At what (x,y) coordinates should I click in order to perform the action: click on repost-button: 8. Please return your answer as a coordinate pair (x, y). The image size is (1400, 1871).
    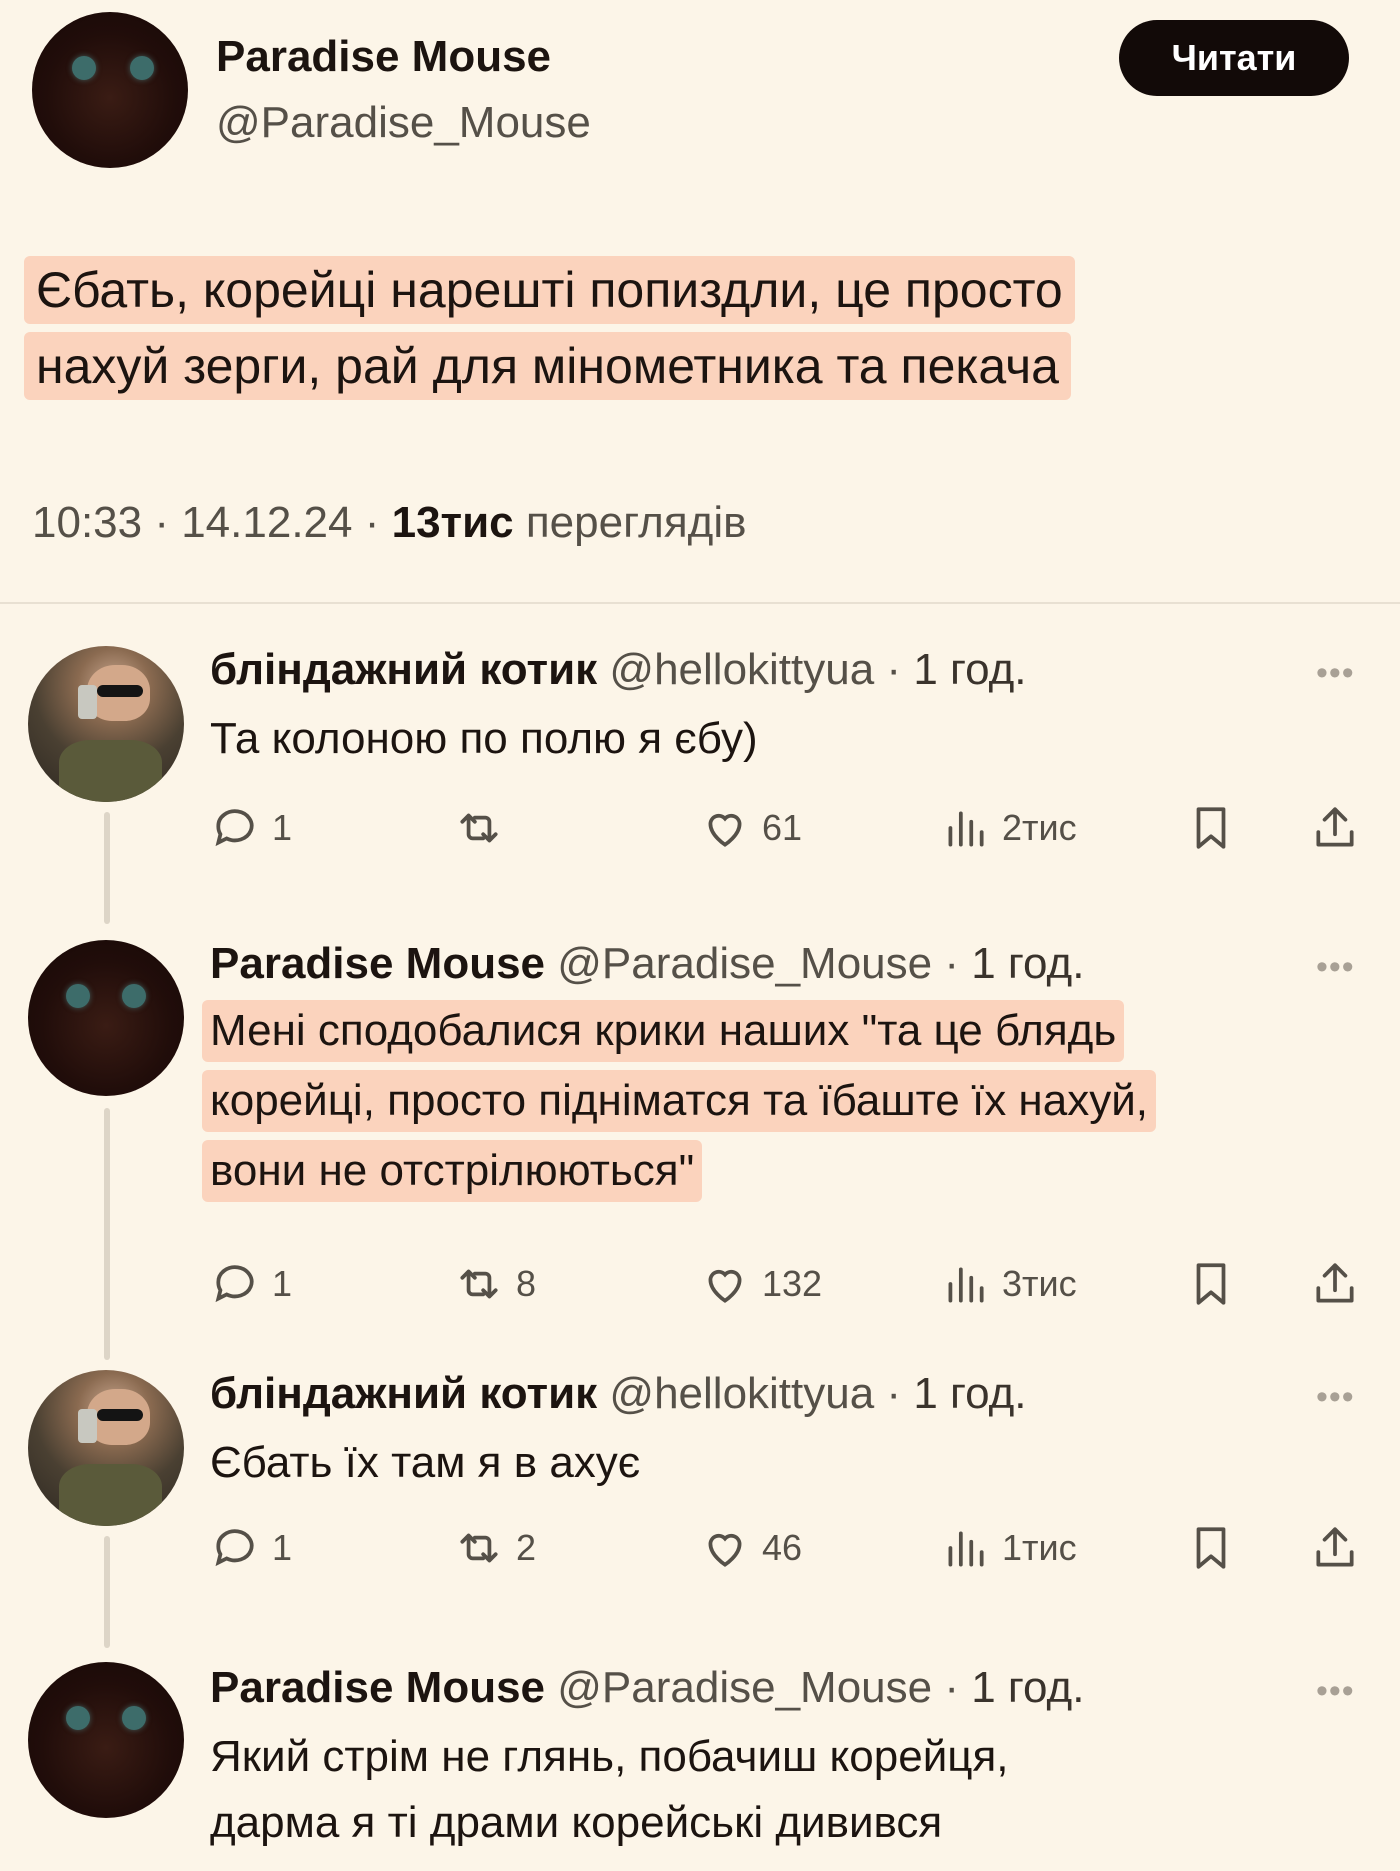
    Looking at the image, I should click on (495, 1284).